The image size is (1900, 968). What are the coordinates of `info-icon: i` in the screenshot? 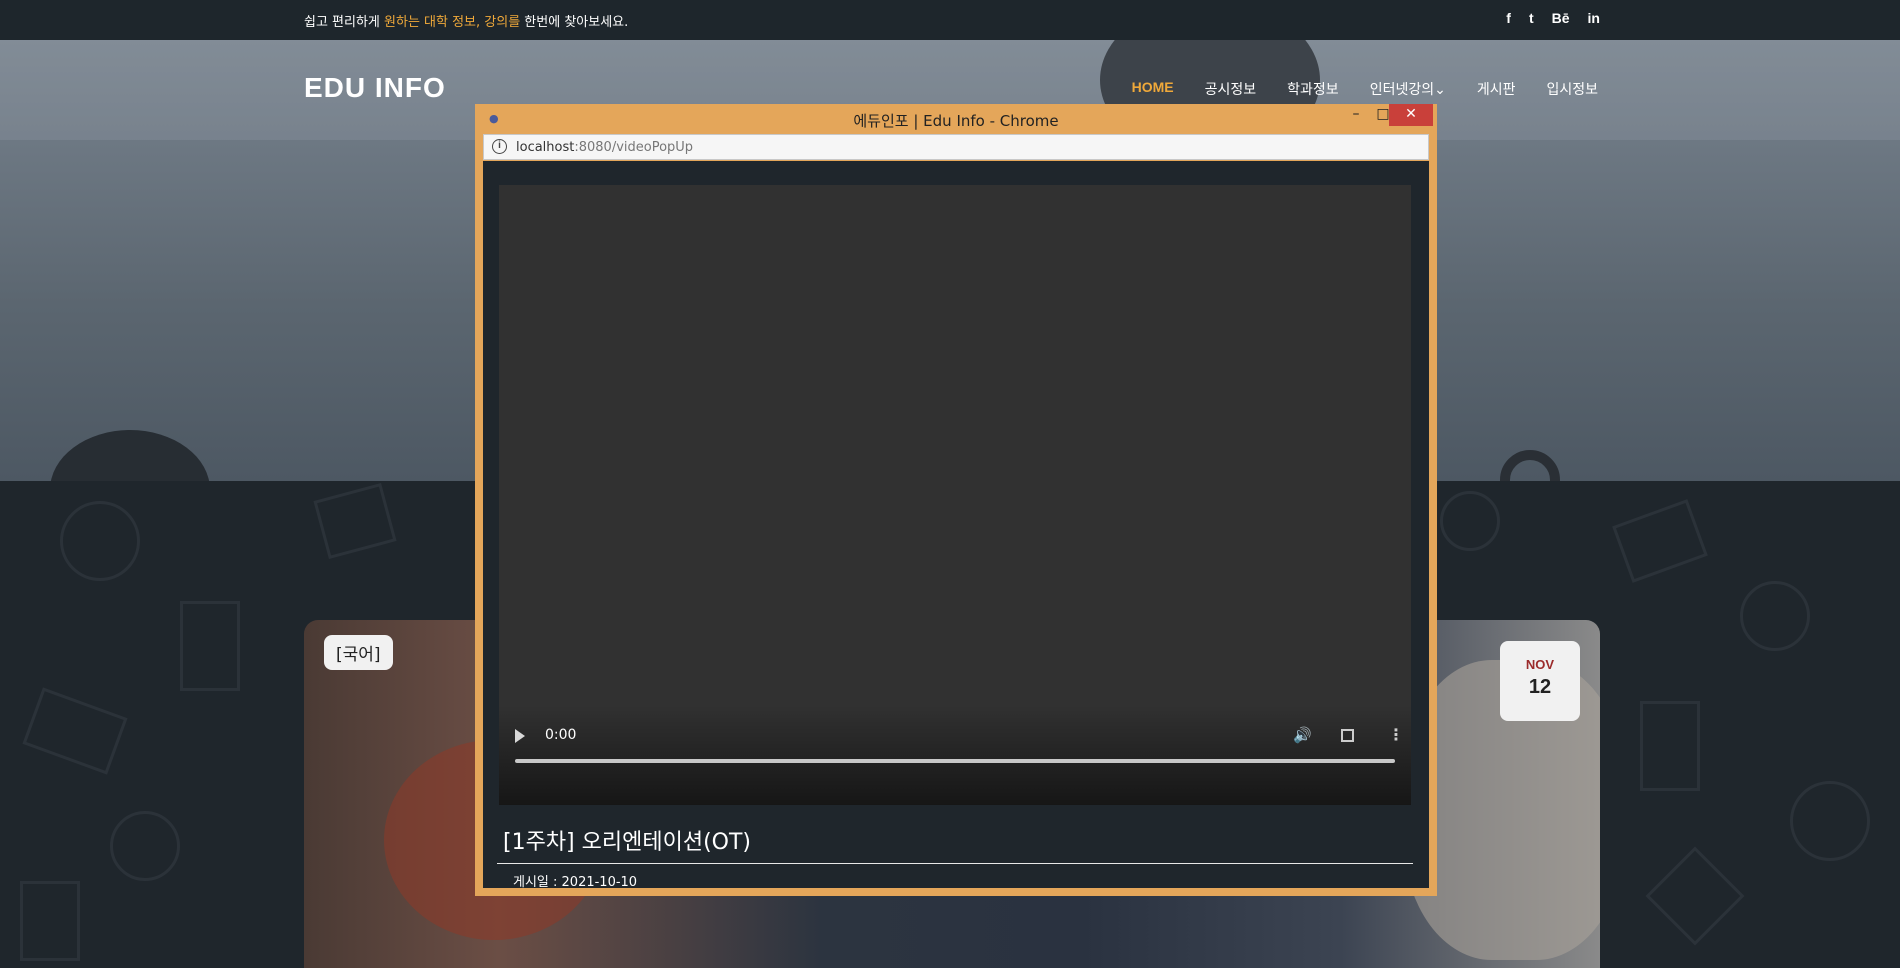 It's located at (499, 146).